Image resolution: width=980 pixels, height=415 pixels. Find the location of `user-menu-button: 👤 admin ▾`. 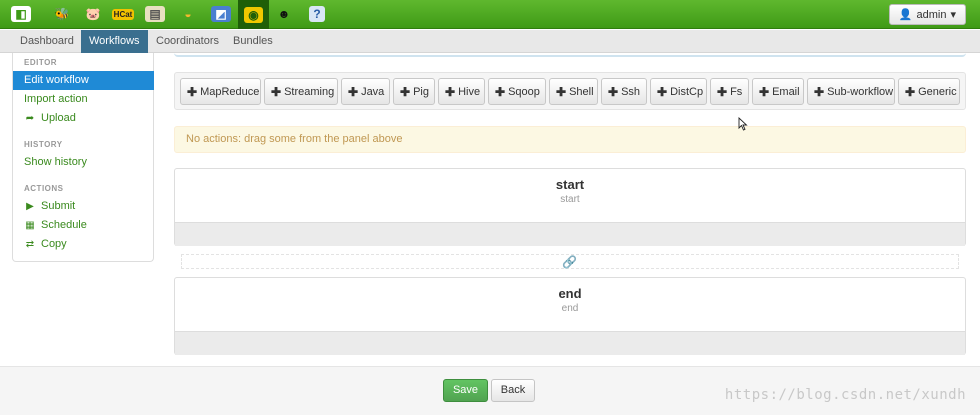

user-menu-button: 👤 admin ▾ is located at coordinates (927, 14).